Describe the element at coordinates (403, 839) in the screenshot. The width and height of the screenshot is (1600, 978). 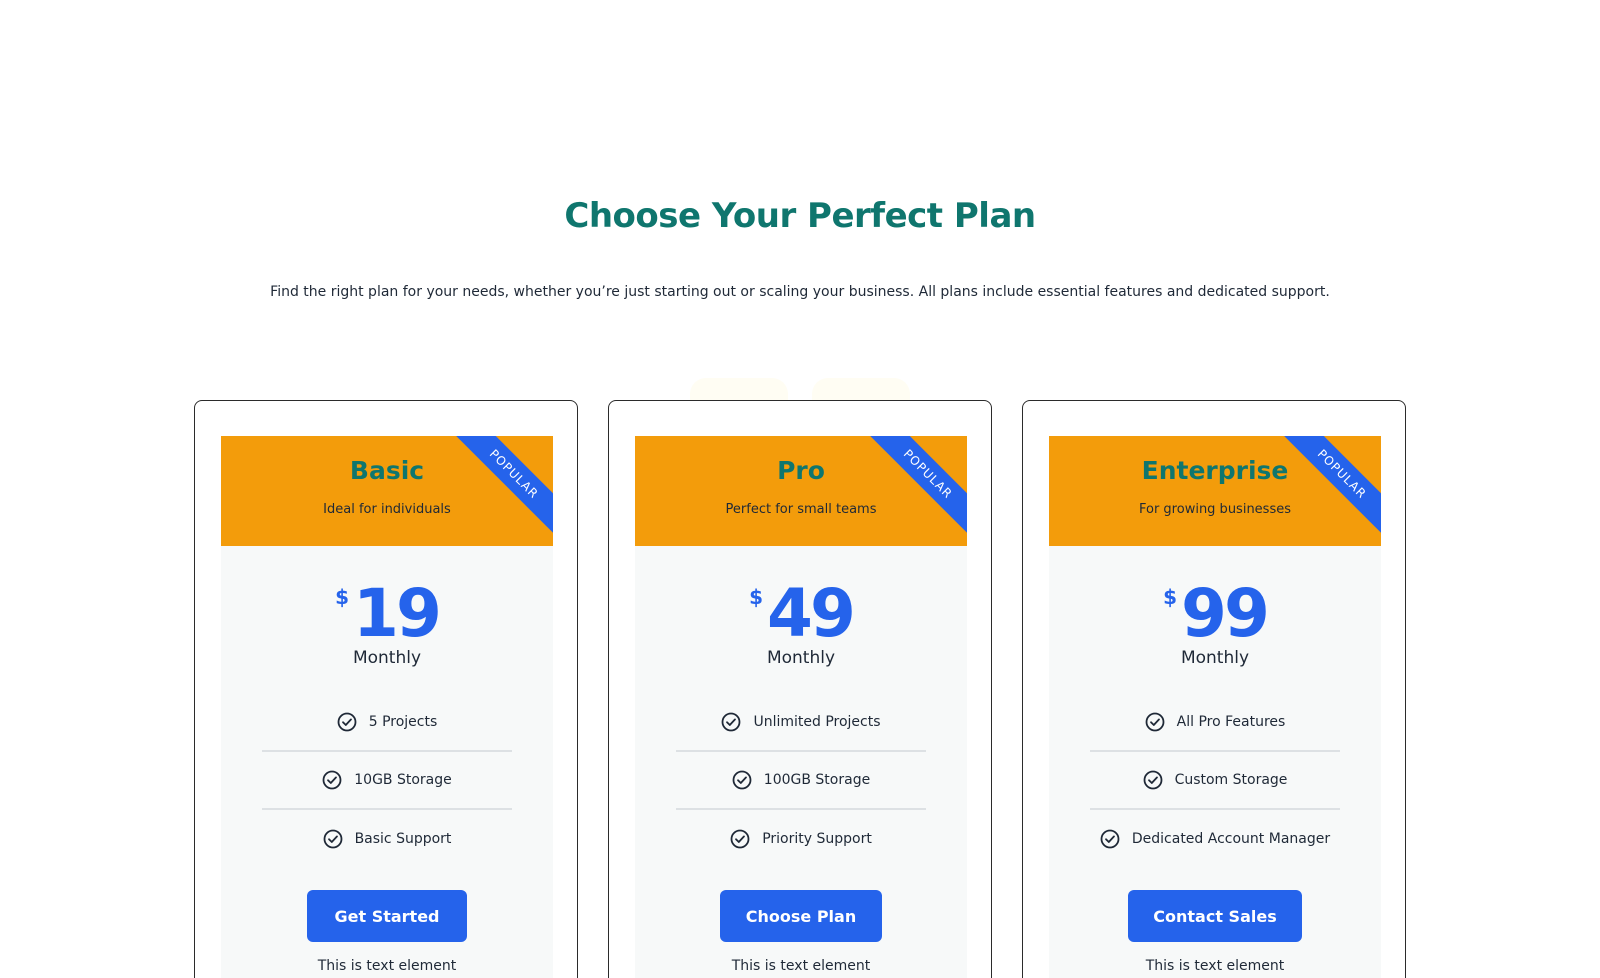
I see `feature-label: Basic Support` at that location.